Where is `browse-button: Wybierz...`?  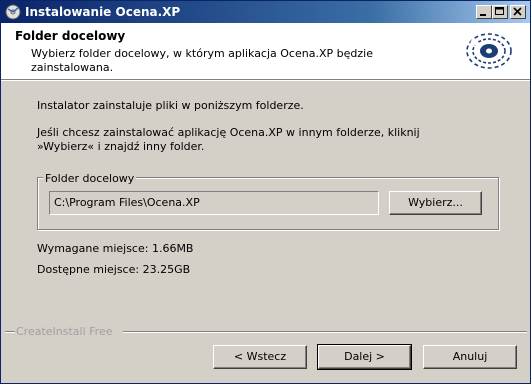 browse-button: Wybierz... is located at coordinates (435, 203).